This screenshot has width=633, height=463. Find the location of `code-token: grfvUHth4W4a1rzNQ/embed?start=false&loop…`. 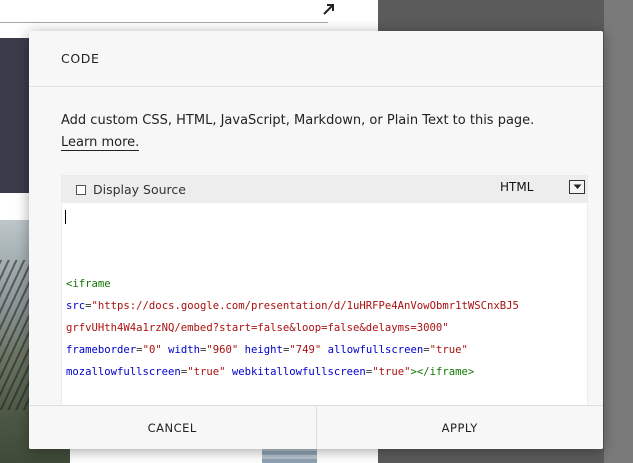

code-token: grfvUHth4W4a1rzNQ/embed?start=false&loop… is located at coordinates (257, 328).